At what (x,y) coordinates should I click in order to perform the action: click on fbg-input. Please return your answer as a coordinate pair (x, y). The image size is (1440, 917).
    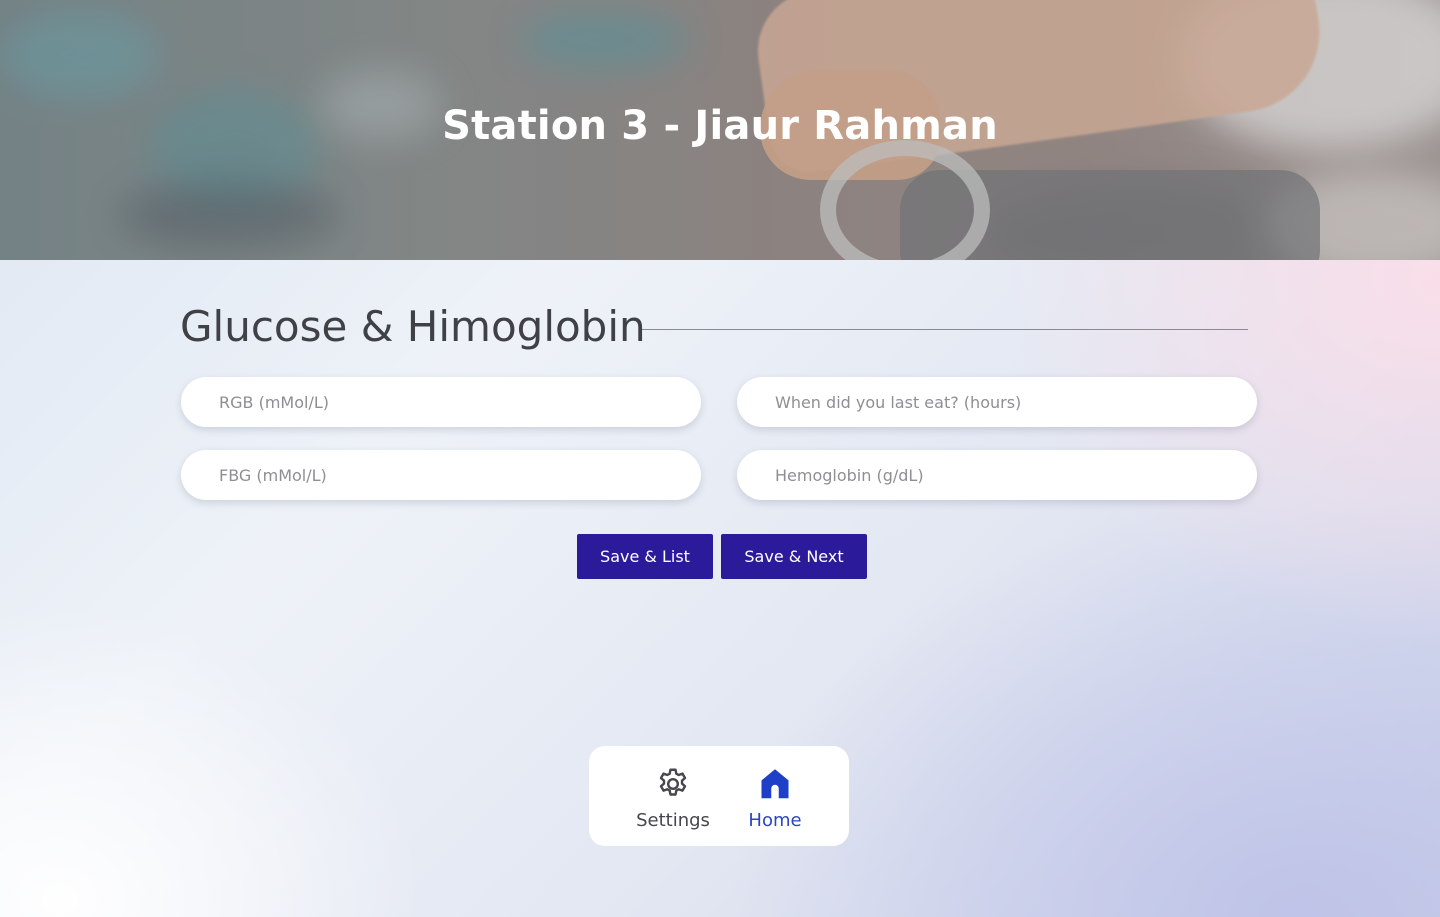
    Looking at the image, I should click on (441, 475).